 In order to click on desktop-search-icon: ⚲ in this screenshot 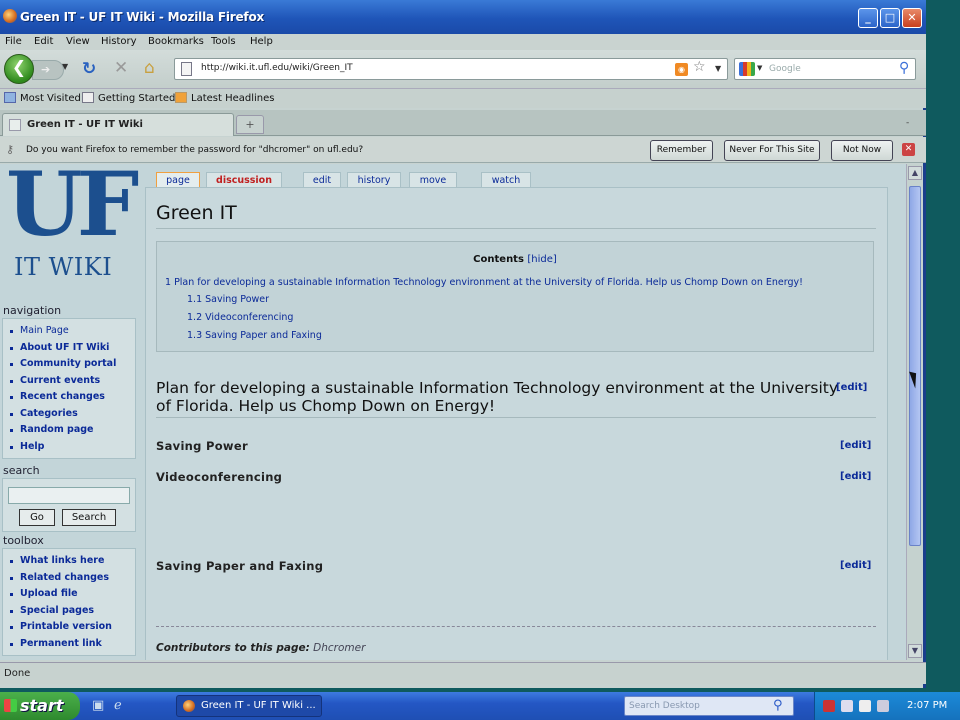, I will do `click(778, 705)`.